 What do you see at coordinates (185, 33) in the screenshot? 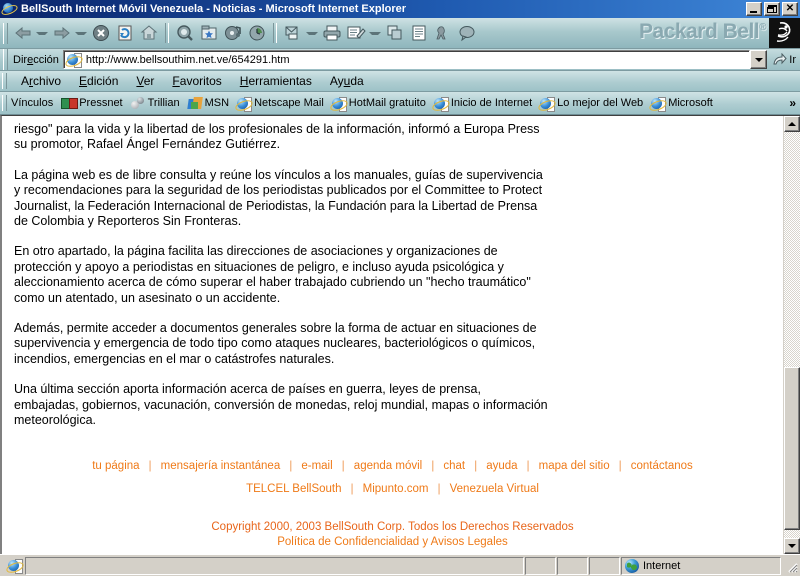
I see `search-button` at bounding box center [185, 33].